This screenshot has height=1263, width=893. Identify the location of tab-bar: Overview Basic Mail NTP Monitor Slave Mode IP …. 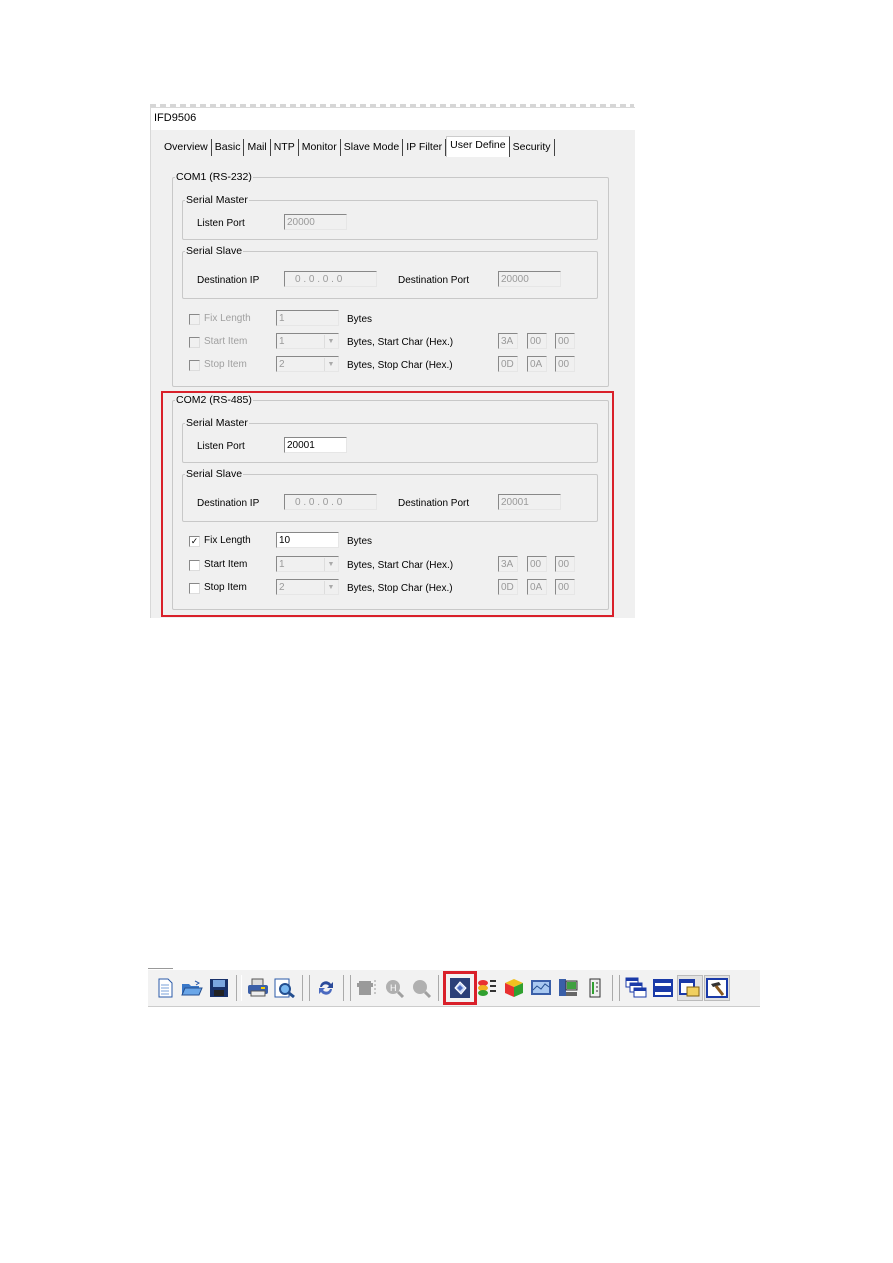
(358, 146).